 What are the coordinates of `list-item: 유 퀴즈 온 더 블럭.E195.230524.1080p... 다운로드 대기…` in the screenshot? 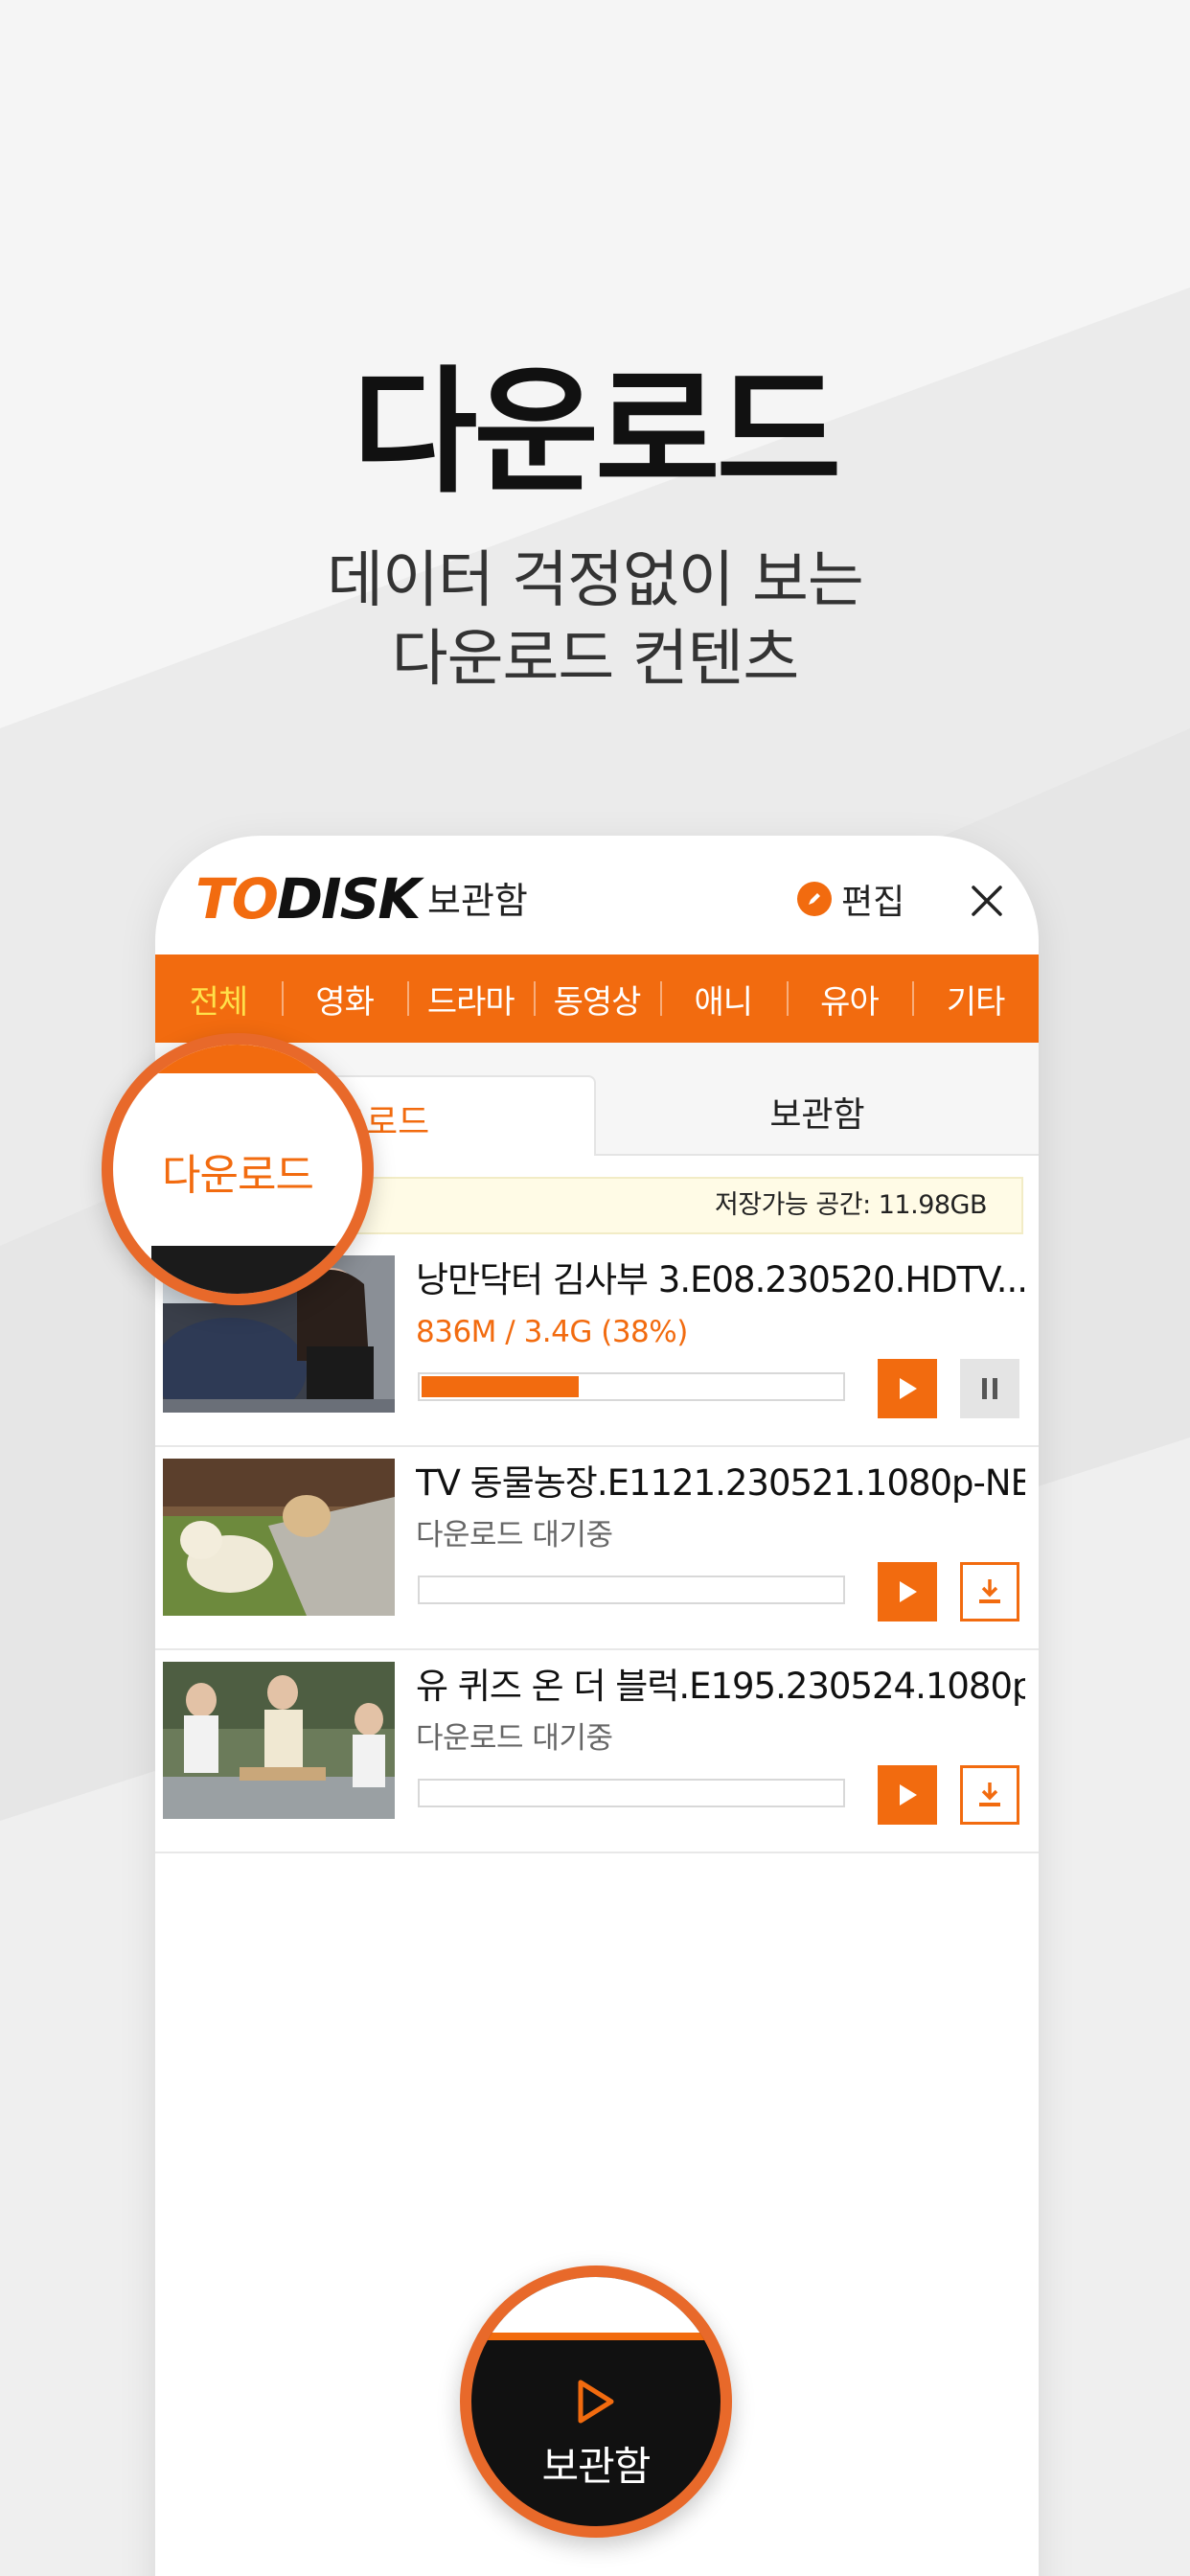 It's located at (597, 1751).